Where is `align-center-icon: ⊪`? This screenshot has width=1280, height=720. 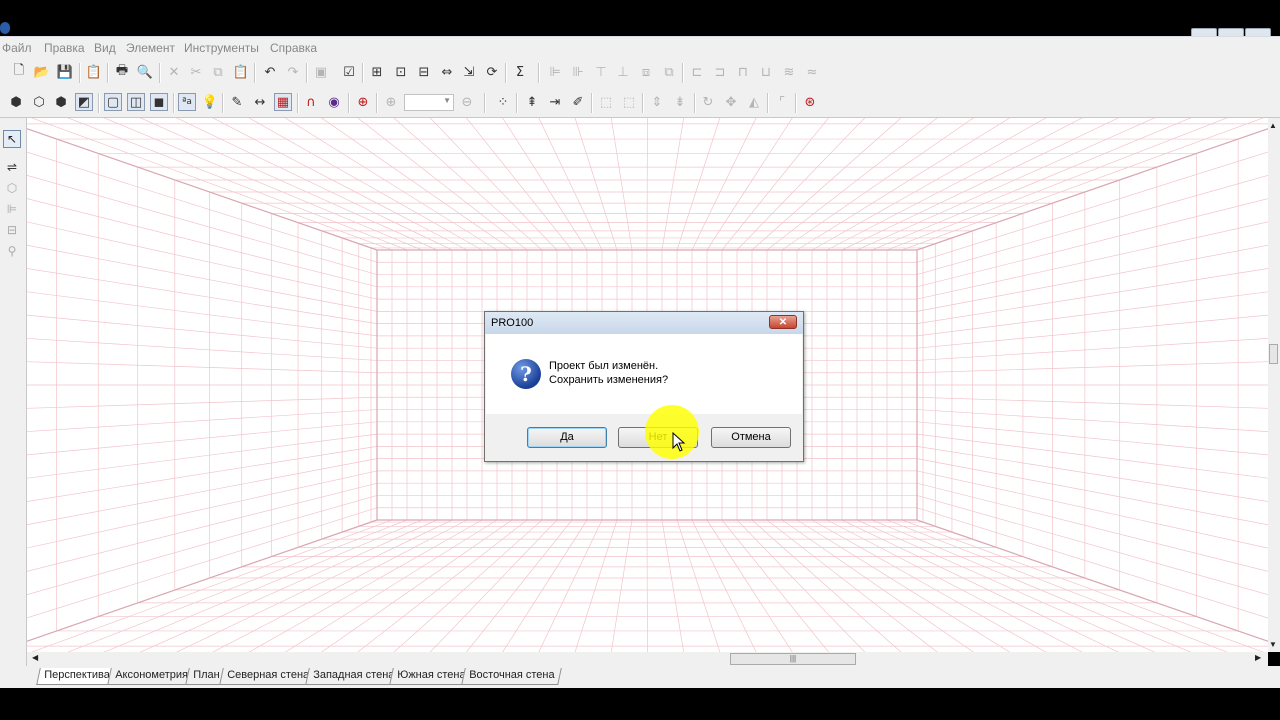
align-center-icon: ⊪ is located at coordinates (578, 72).